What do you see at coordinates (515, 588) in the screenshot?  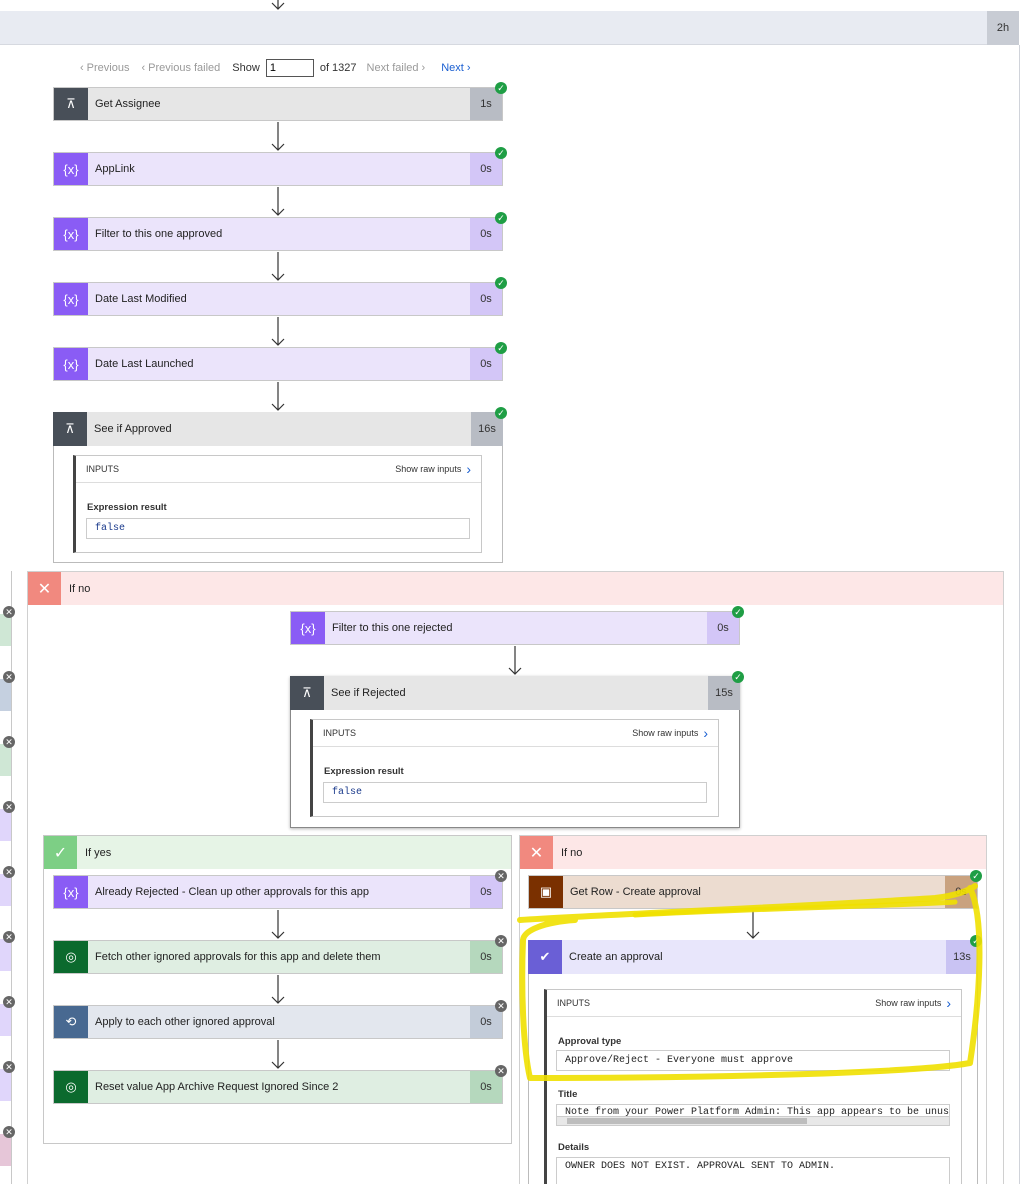 I see `if-no-header-outer: ✕ If no` at bounding box center [515, 588].